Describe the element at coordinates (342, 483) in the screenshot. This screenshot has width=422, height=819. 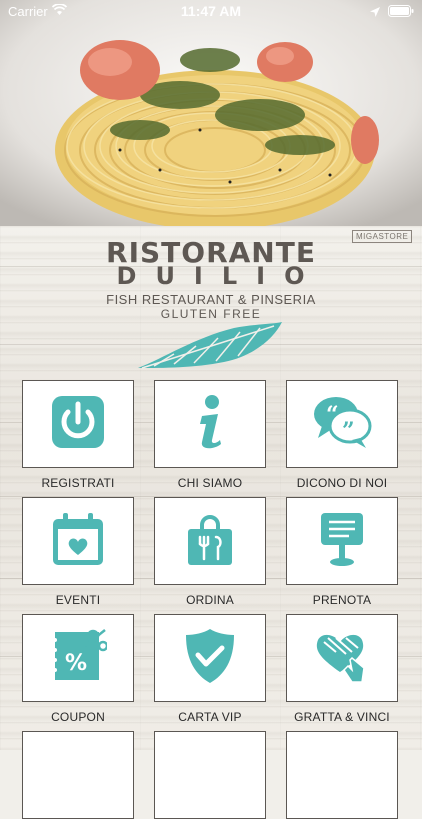
I see `tile-label: DICONO DI NOI` at that location.